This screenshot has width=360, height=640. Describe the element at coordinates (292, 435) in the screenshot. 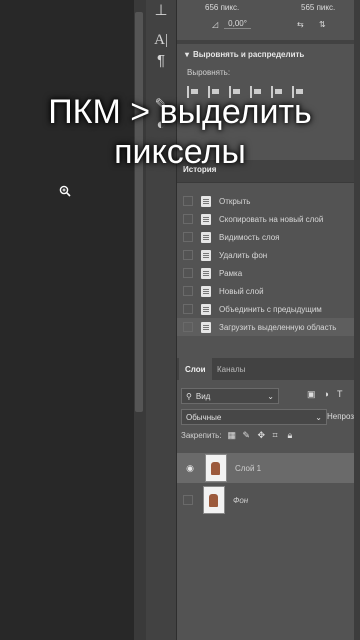

I see `lock-all-icon: 🔒︎` at that location.